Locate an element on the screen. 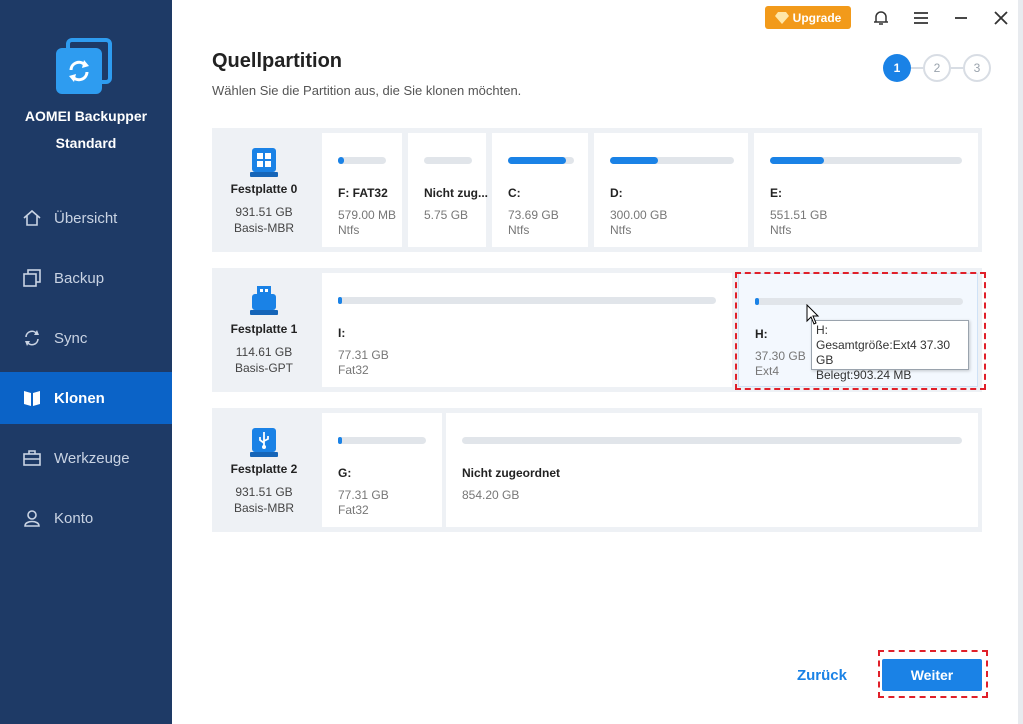  bell-icon is located at coordinates (881, 18).